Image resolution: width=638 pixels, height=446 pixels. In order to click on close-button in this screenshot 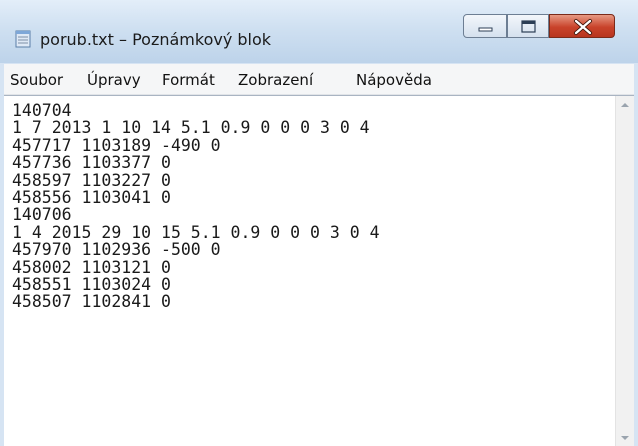, I will do `click(582, 26)`.